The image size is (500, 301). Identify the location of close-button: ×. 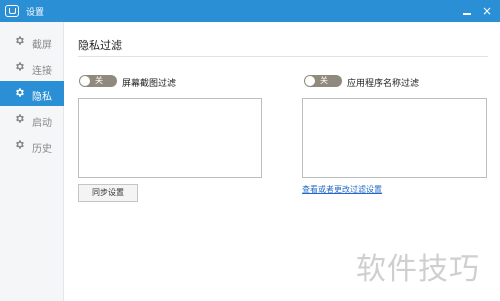
(487, 11).